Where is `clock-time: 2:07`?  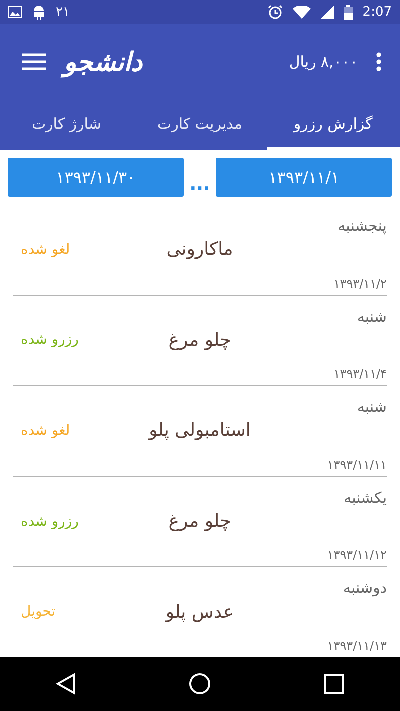
clock-time: 2:07 is located at coordinates (377, 12).